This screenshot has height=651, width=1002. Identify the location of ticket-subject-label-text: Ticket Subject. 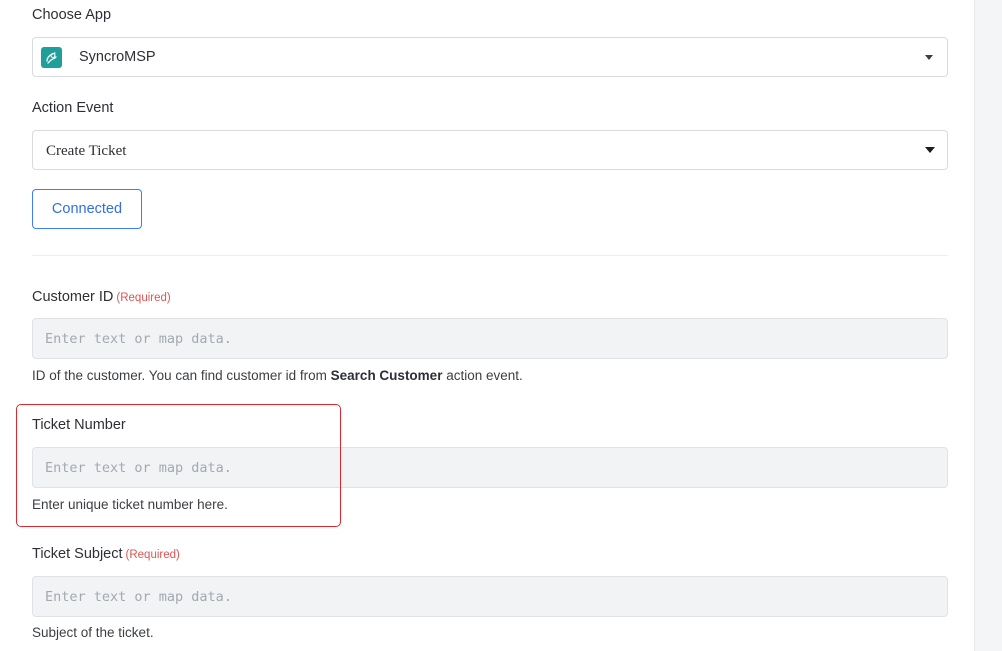
(77, 554).